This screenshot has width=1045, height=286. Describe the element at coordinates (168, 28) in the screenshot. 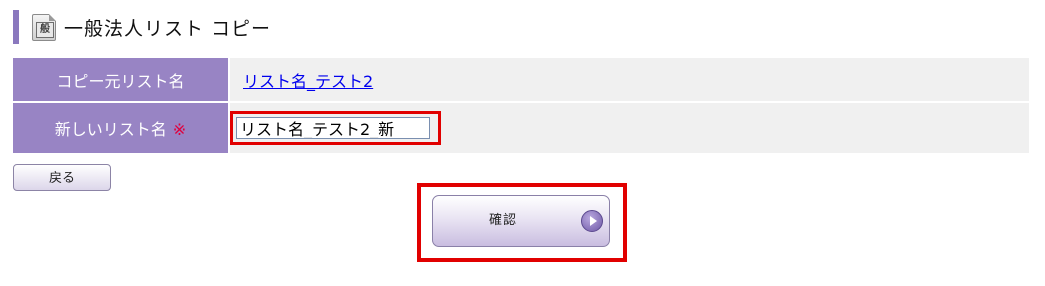

I see `page-title: 一般法人リスト コピー` at that location.